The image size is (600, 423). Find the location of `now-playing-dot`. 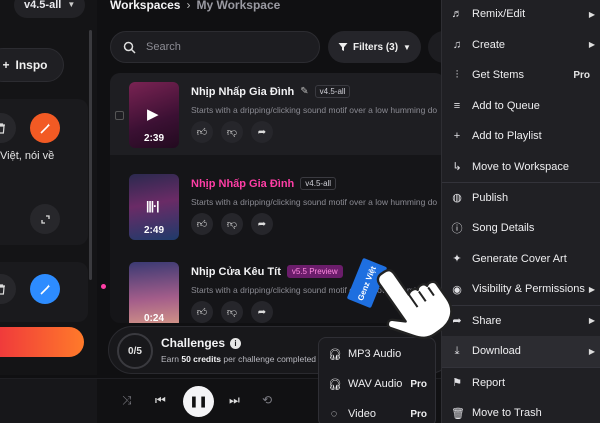

now-playing-dot is located at coordinates (103, 286).